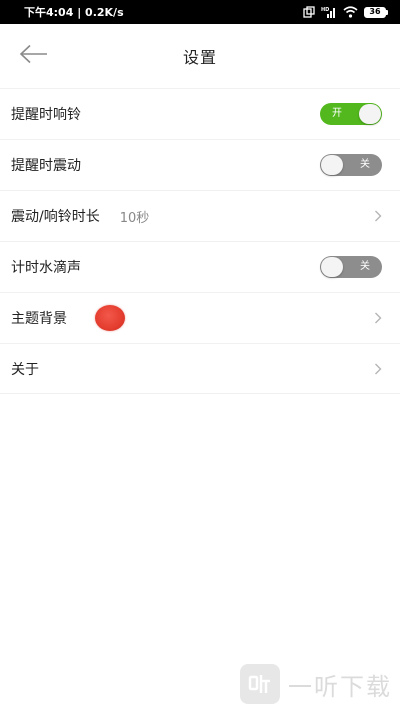  Describe the element at coordinates (55, 217) in the screenshot. I see `setting-label: 震动/响铃时长` at that location.